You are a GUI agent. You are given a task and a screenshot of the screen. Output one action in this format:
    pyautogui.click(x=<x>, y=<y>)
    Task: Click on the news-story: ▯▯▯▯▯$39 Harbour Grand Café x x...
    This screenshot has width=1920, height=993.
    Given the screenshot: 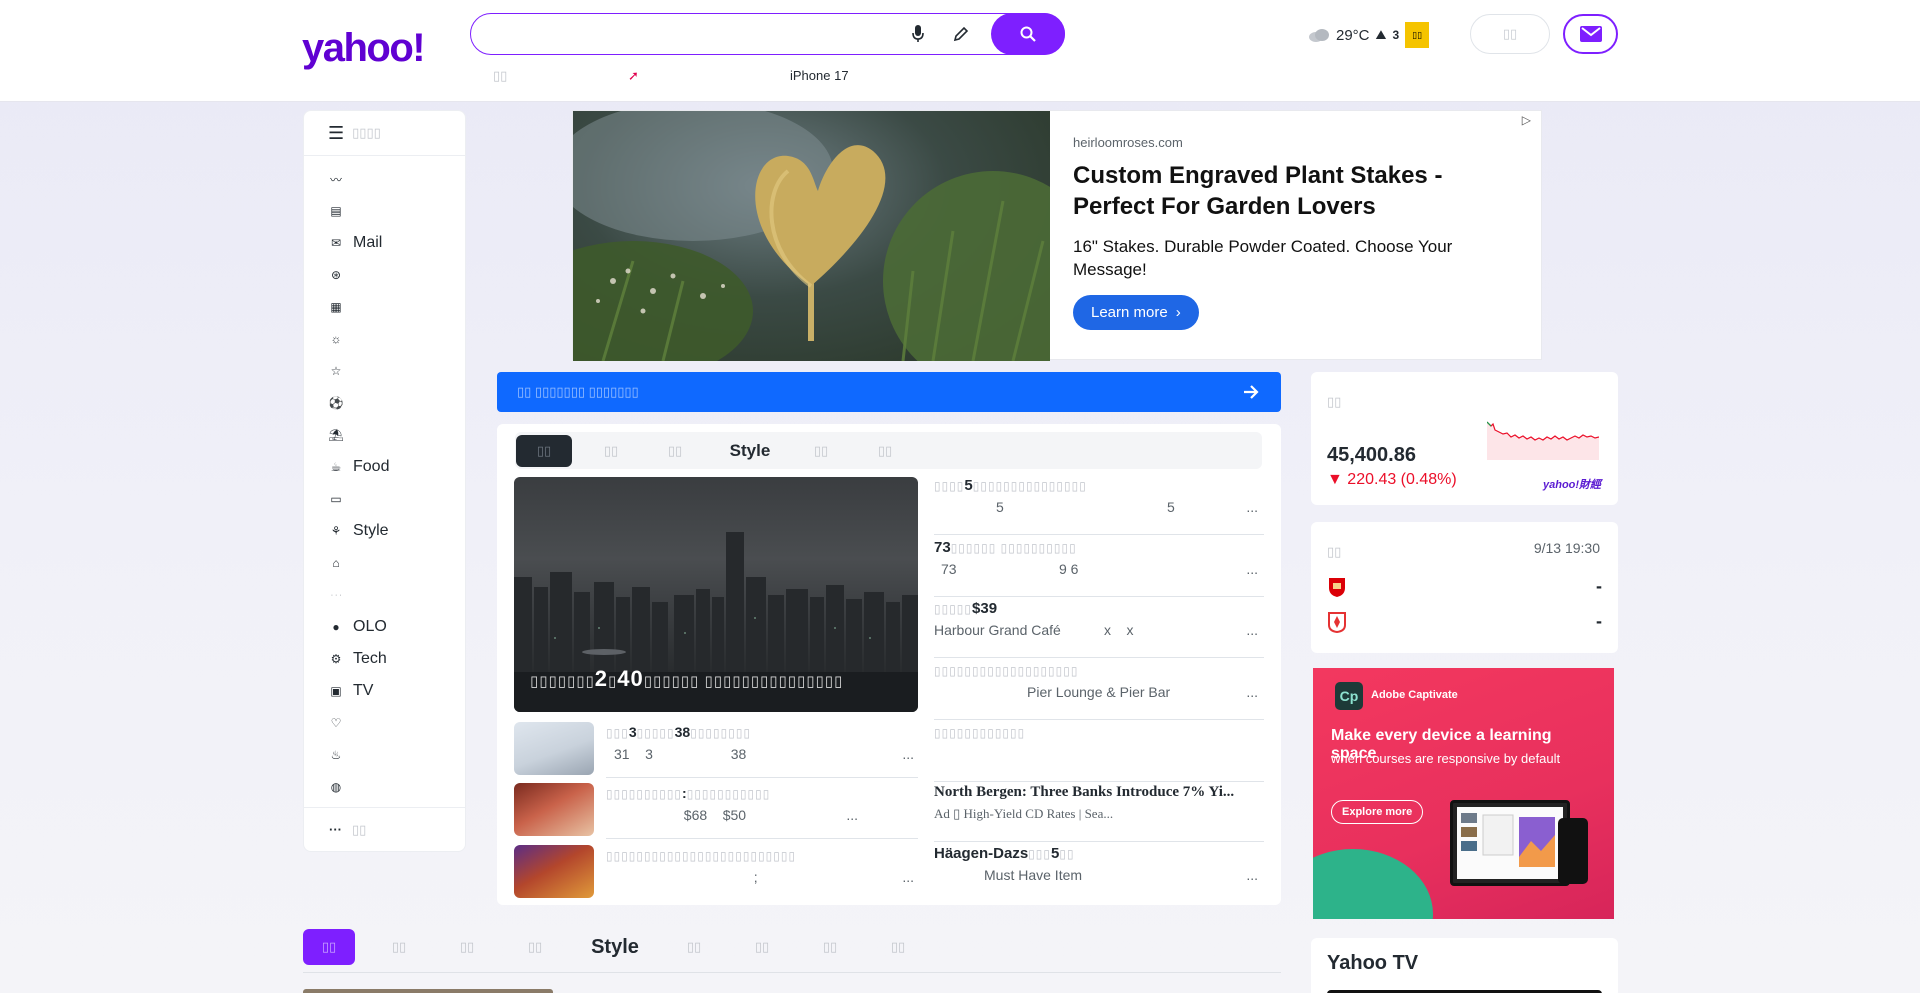 What is the action you would take?
    pyautogui.click(x=1099, y=629)
    